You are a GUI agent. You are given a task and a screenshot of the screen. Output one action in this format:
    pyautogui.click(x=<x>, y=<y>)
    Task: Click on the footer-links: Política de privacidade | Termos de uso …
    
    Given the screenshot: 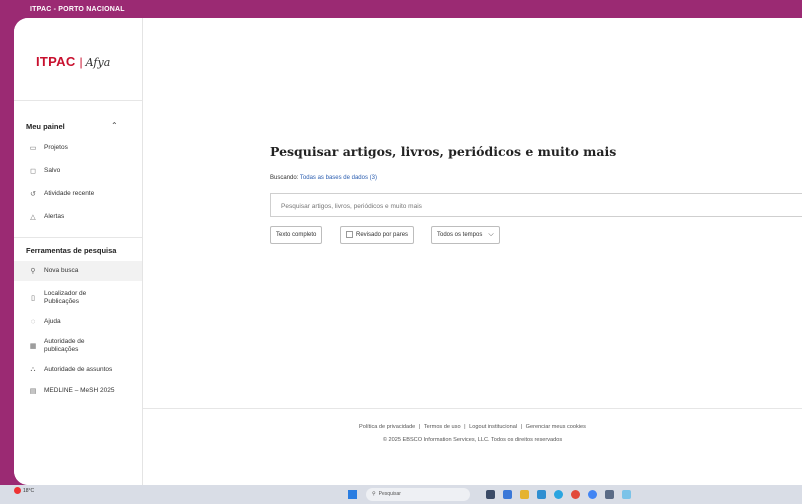 What is the action you would take?
    pyautogui.click(x=472, y=427)
    